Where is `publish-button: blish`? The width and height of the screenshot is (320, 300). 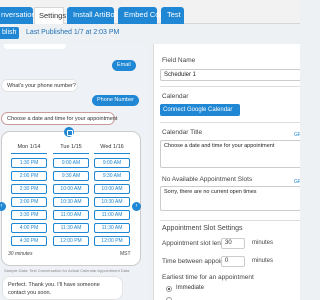
publish-button: blish is located at coordinates (9, 33).